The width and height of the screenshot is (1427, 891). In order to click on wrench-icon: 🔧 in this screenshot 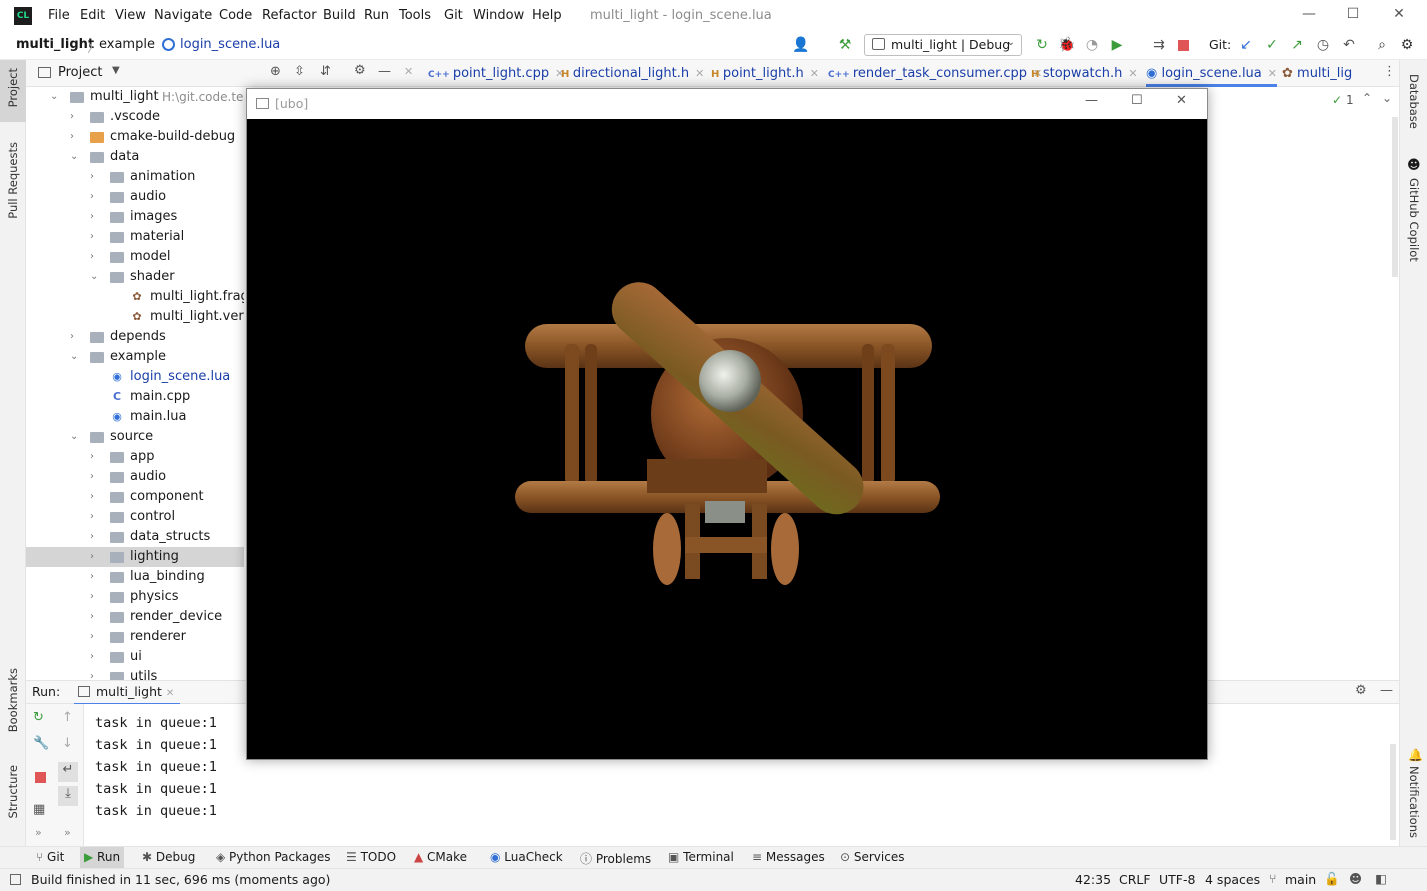, I will do `click(41, 743)`.